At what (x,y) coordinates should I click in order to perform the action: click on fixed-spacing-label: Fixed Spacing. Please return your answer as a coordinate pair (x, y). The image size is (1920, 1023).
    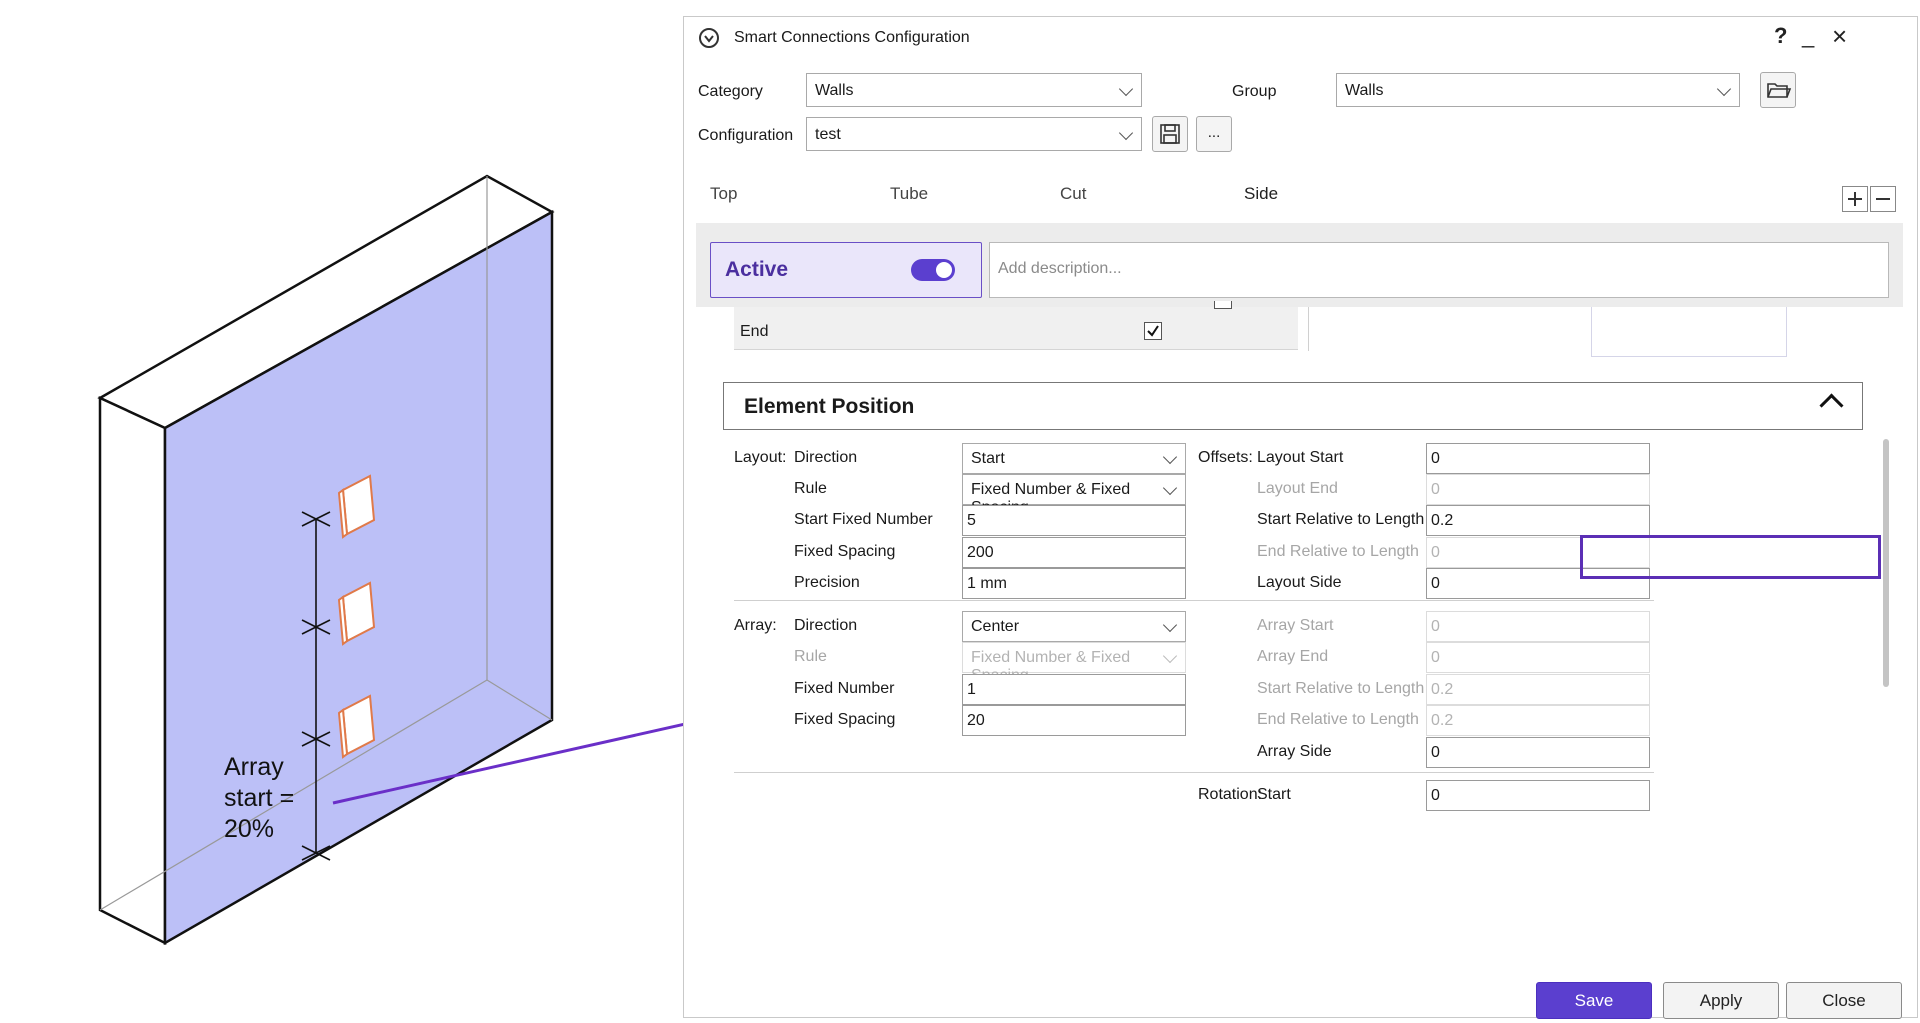
    Looking at the image, I should click on (845, 551).